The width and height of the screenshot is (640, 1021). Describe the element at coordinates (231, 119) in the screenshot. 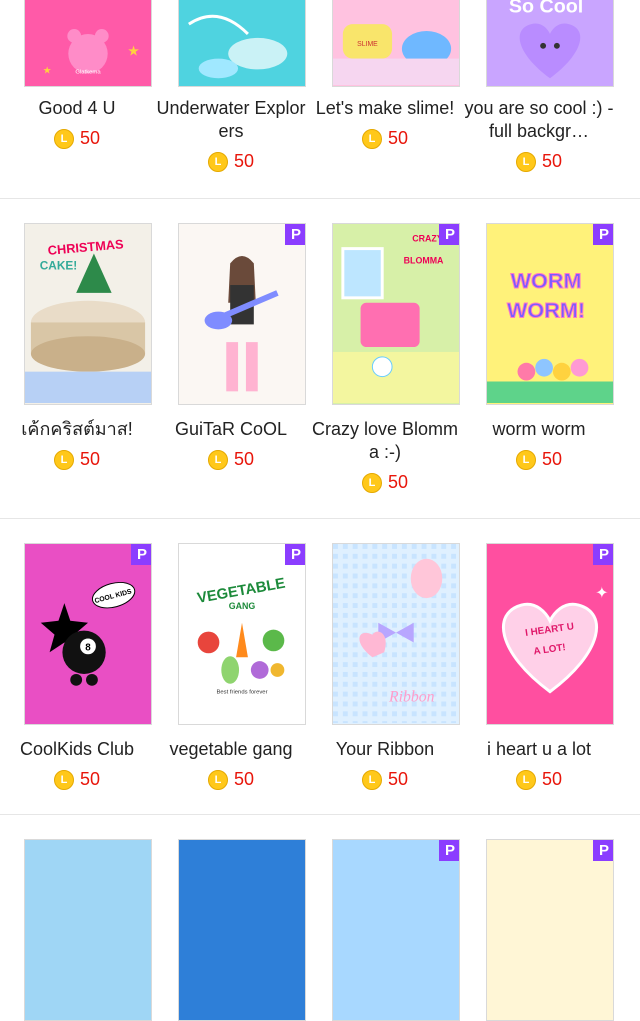

I see `theme-title: Underwater Explorers` at that location.